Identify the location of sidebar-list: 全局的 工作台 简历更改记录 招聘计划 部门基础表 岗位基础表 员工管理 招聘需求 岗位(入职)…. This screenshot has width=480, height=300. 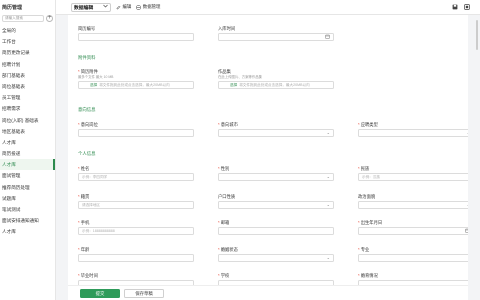
(27, 131).